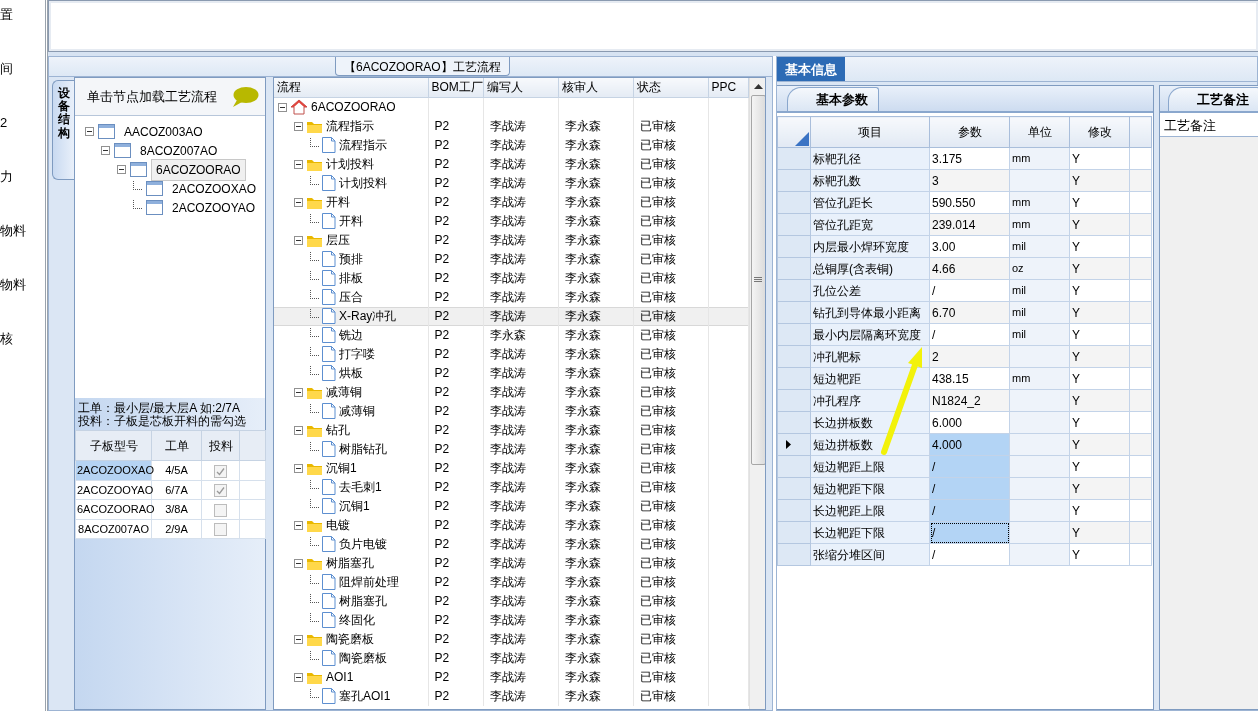 The image size is (1258, 711). What do you see at coordinates (728, 87) in the screenshot?
I see `column-header: PPC` at bounding box center [728, 87].